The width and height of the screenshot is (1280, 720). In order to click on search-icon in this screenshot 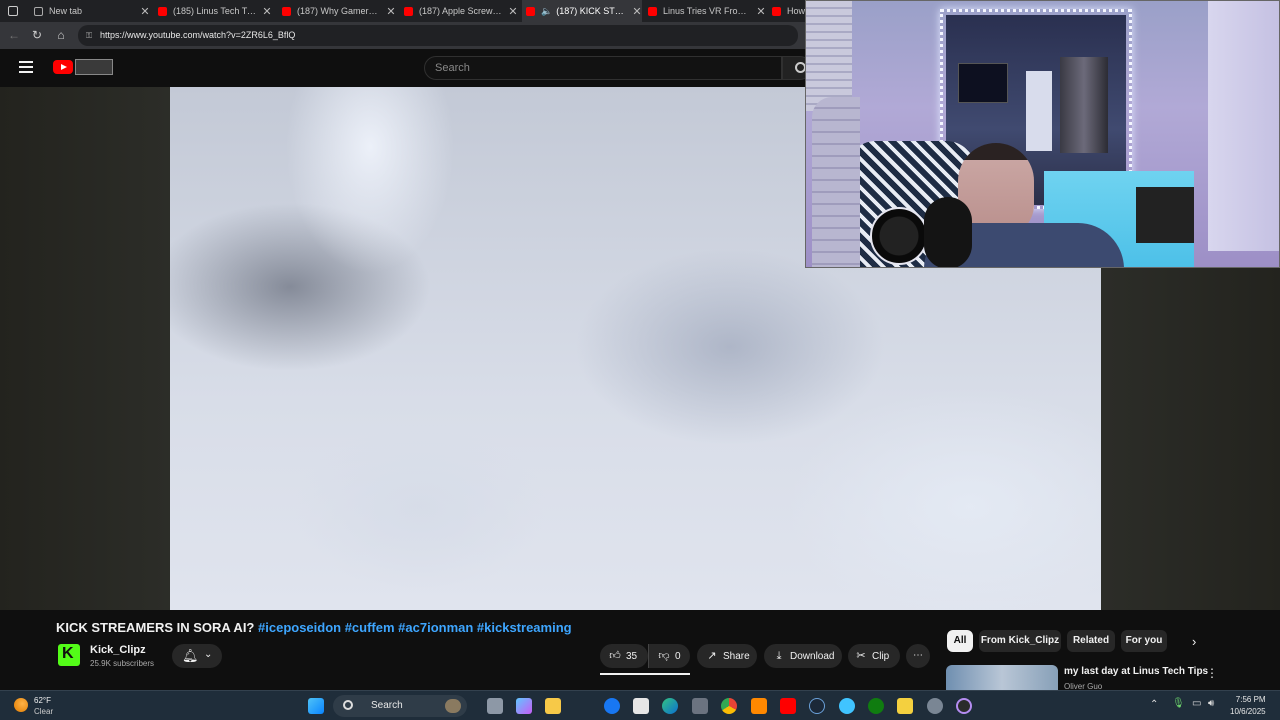, I will do `click(348, 705)`.